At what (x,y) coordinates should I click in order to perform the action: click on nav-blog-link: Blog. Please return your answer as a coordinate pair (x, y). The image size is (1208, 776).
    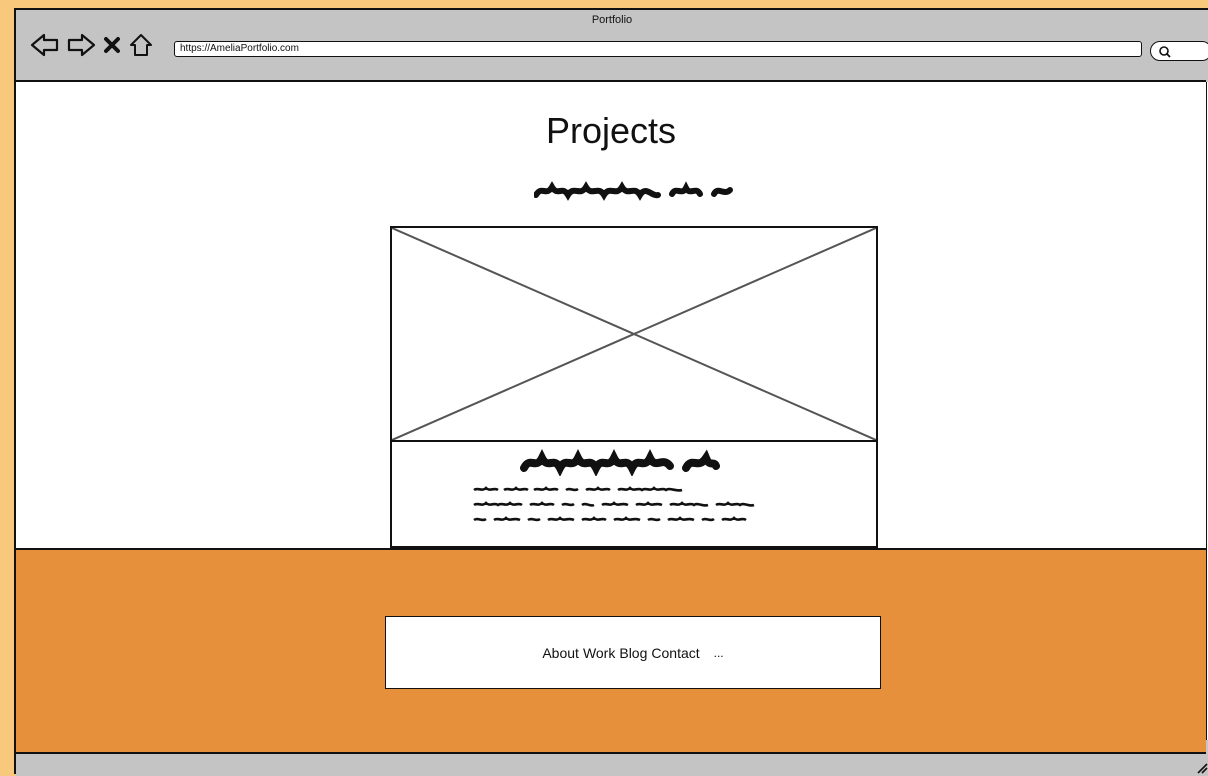
    Looking at the image, I should click on (633, 653).